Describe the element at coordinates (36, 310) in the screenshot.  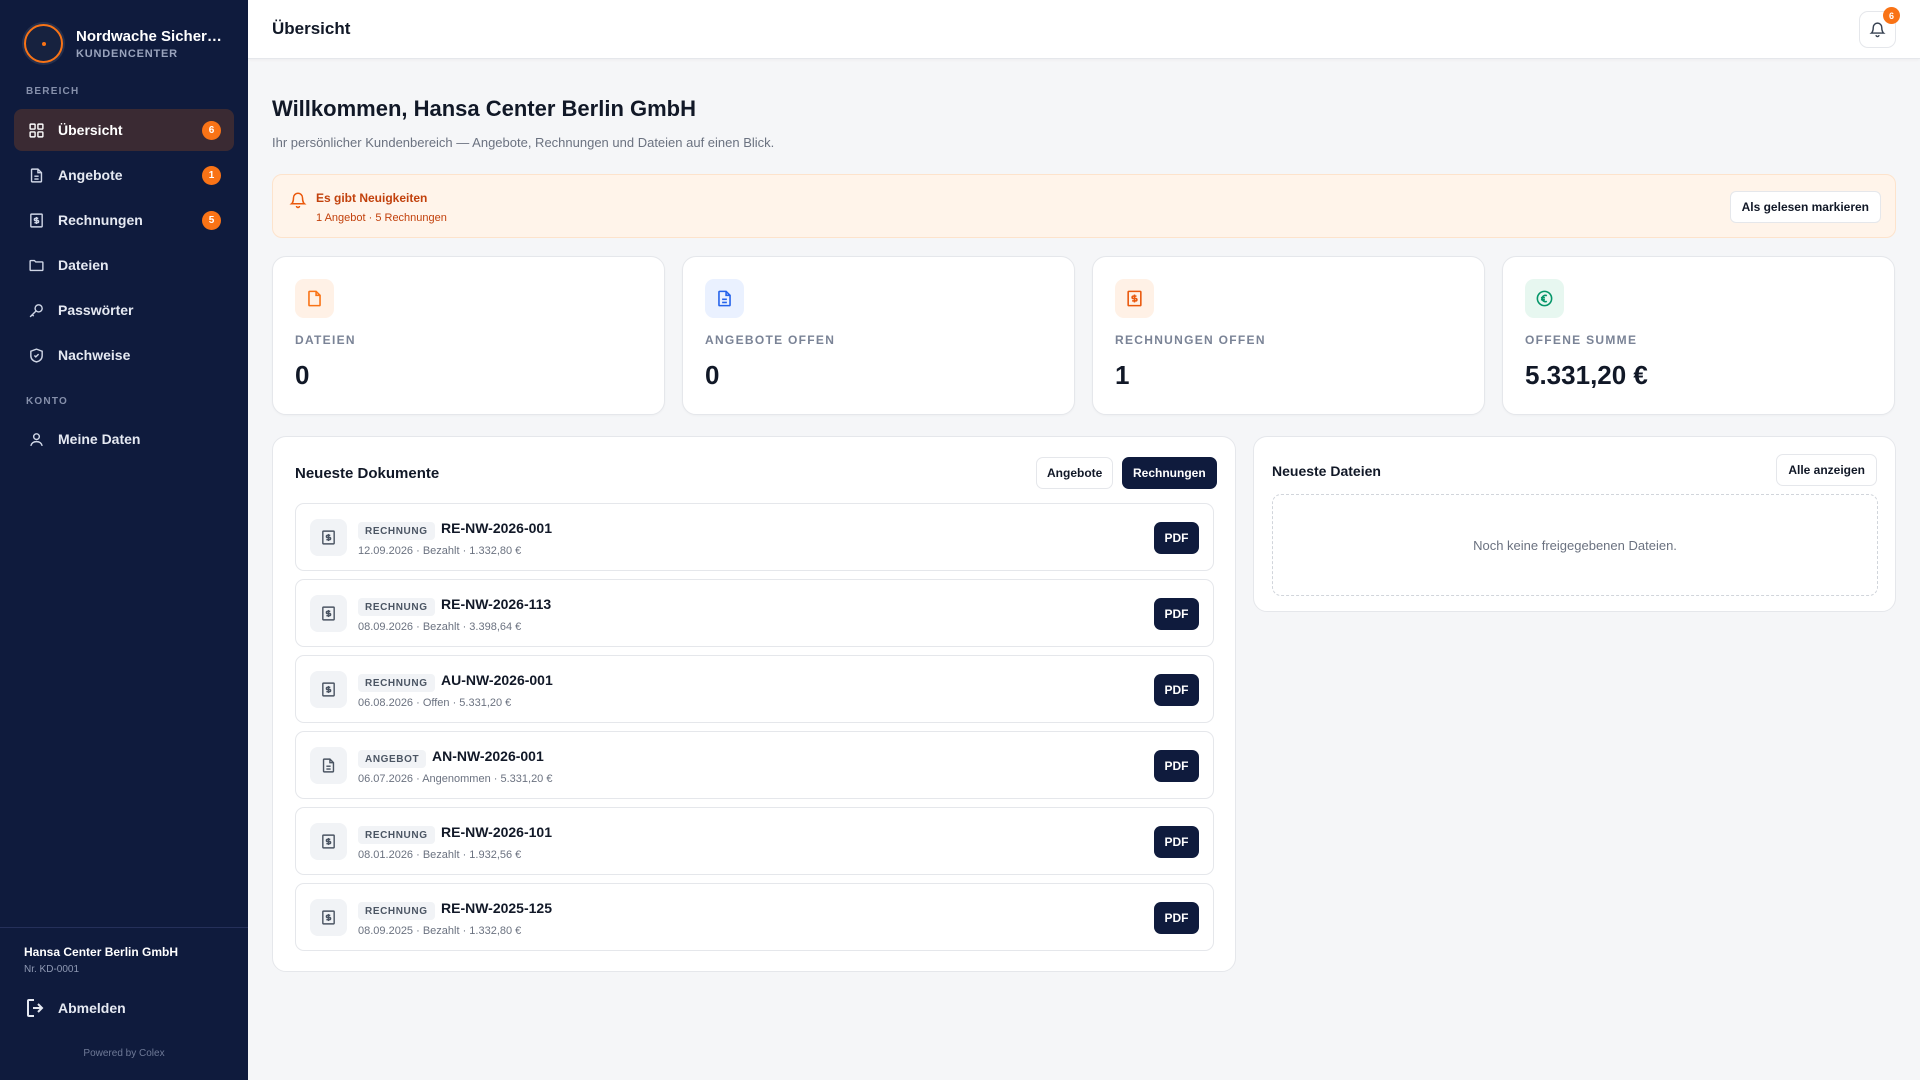
I see `key-icon` at that location.